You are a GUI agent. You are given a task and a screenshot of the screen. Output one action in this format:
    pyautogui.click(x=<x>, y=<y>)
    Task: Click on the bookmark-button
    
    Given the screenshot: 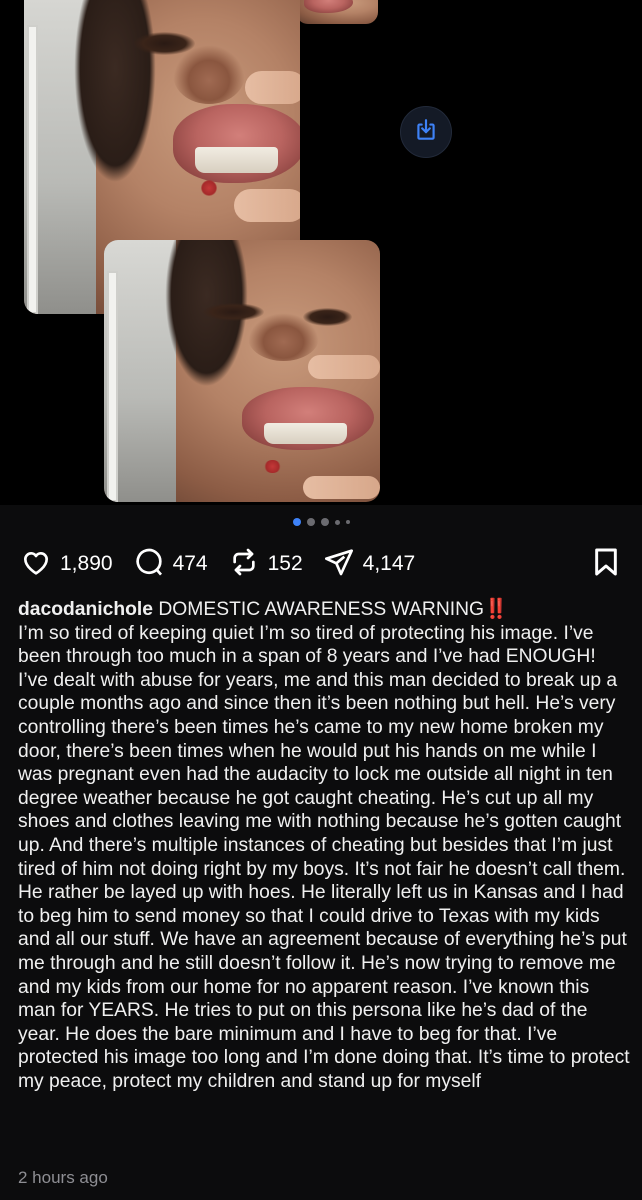 What is the action you would take?
    pyautogui.click(x=606, y=564)
    